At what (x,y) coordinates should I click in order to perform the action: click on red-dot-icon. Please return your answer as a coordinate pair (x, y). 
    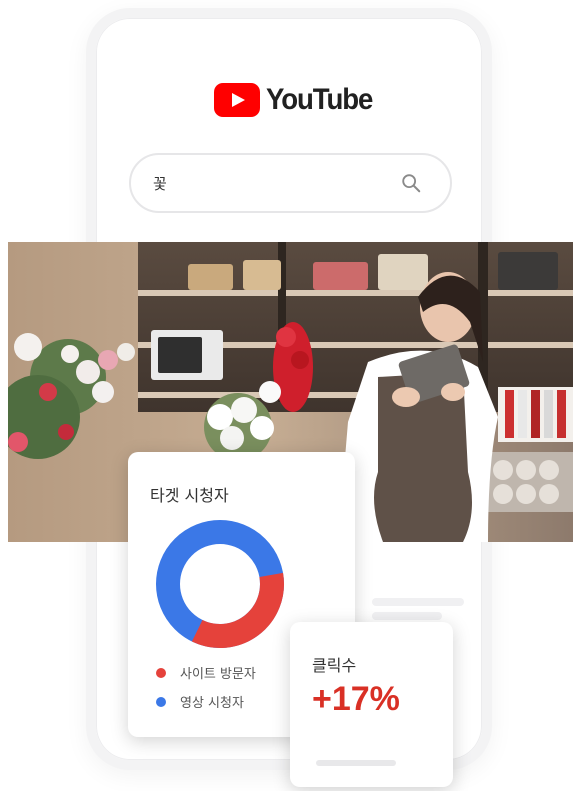
    Looking at the image, I should click on (161, 672).